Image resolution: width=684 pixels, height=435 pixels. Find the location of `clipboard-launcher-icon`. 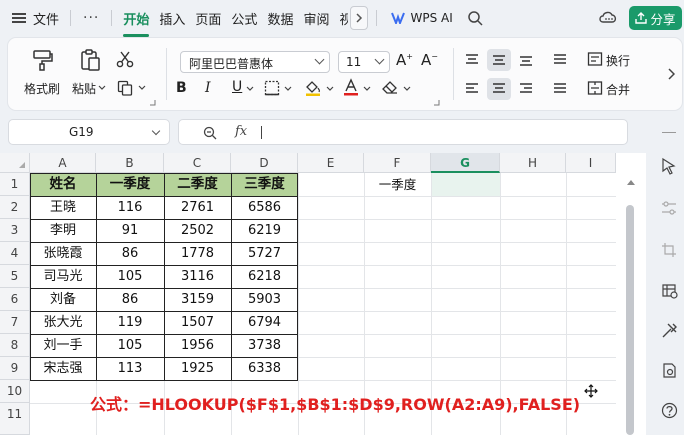

clipboard-launcher-icon is located at coordinates (153, 103).